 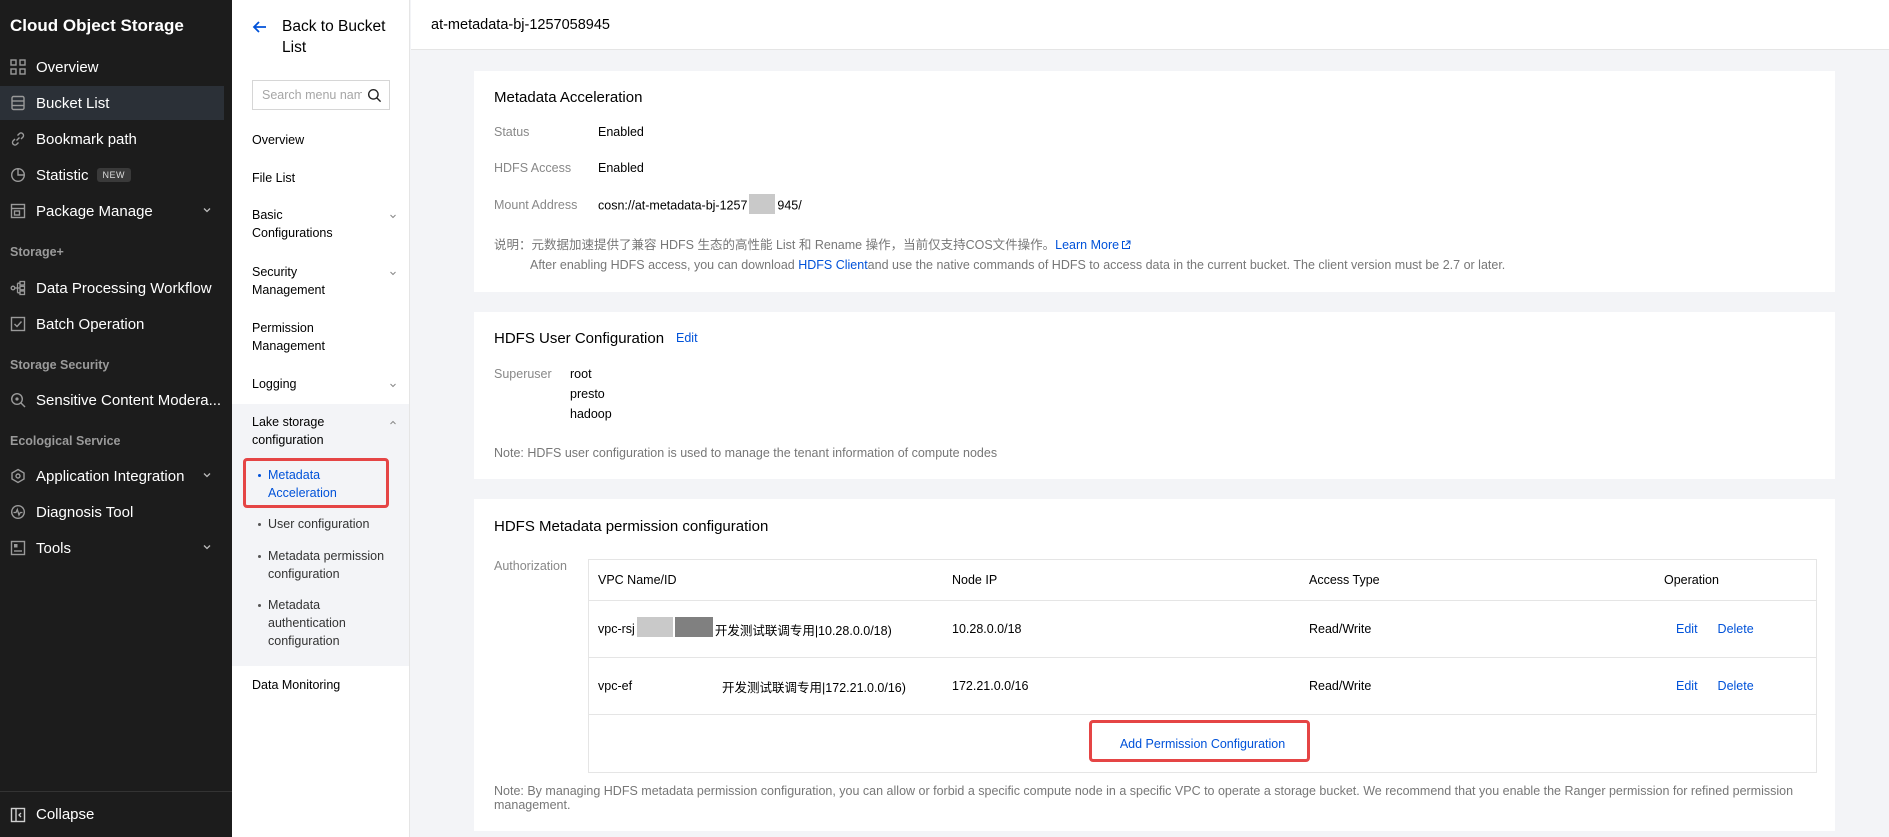 I want to click on subnav-item-logging: Logging, so click(x=324, y=384).